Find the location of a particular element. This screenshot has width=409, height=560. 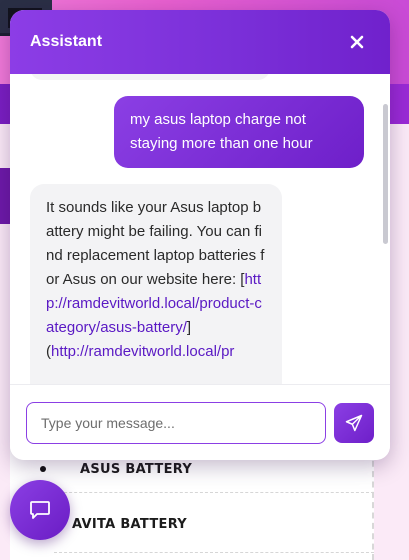

category-item-asus-battery: ASUS BATTERY is located at coordinates (116, 469).